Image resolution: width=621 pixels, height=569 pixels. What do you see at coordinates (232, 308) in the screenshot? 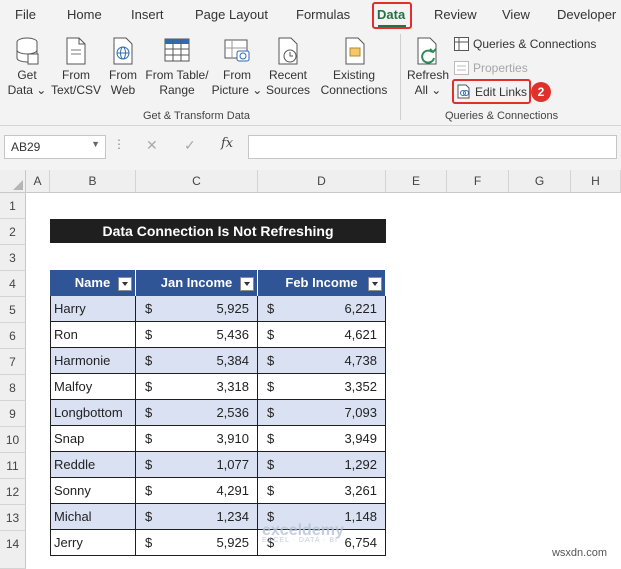
I see `jan-value: 5,925` at bounding box center [232, 308].